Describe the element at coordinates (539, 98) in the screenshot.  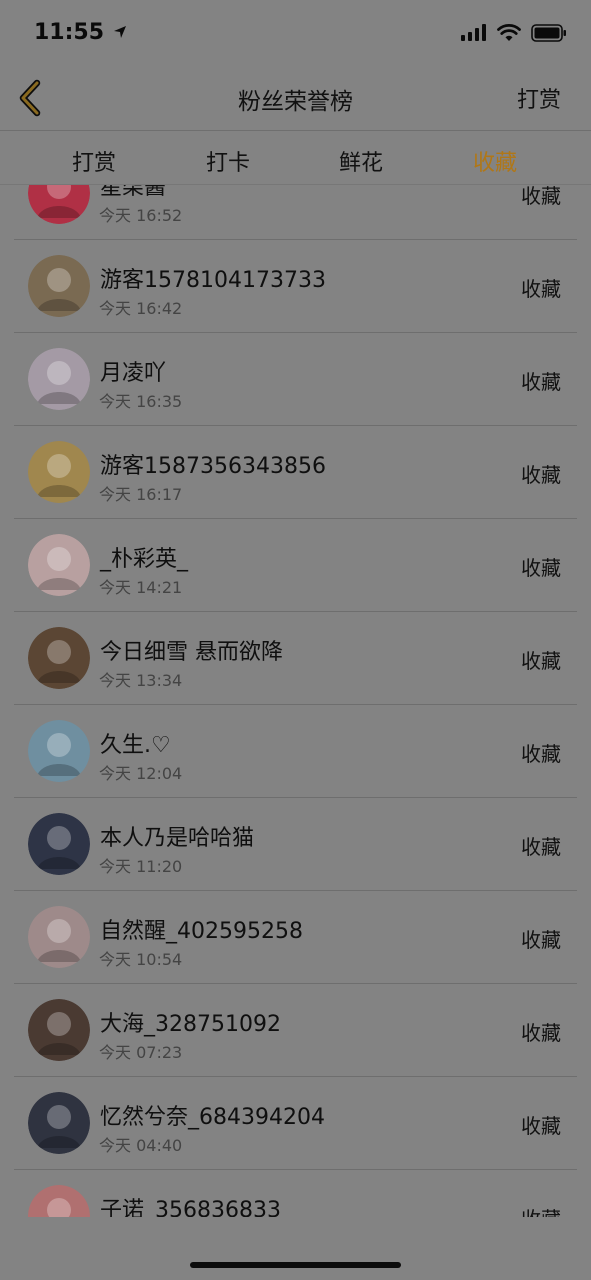
I see `reward-button: 打赏` at that location.